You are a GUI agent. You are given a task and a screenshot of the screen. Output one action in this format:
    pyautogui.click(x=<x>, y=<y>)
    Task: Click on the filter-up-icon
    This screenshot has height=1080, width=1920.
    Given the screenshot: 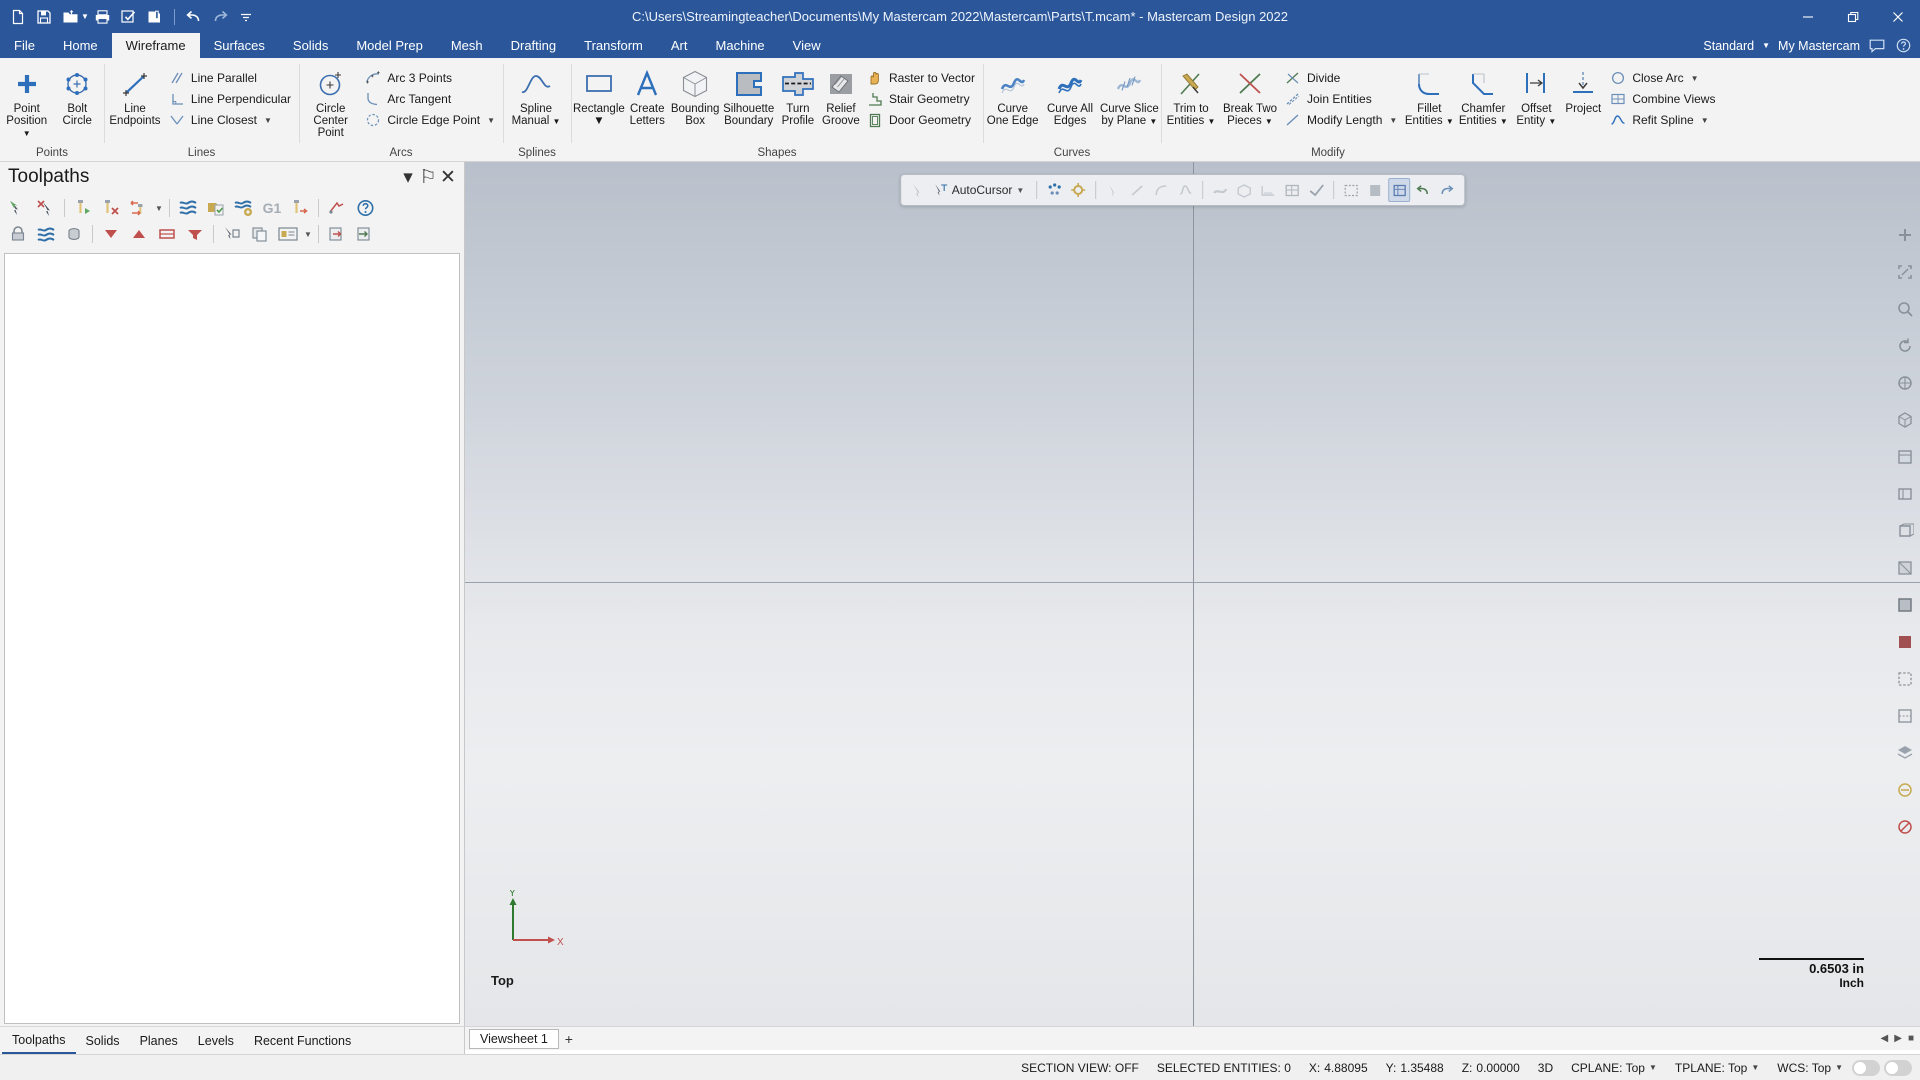 What is the action you would take?
    pyautogui.click(x=139, y=234)
    